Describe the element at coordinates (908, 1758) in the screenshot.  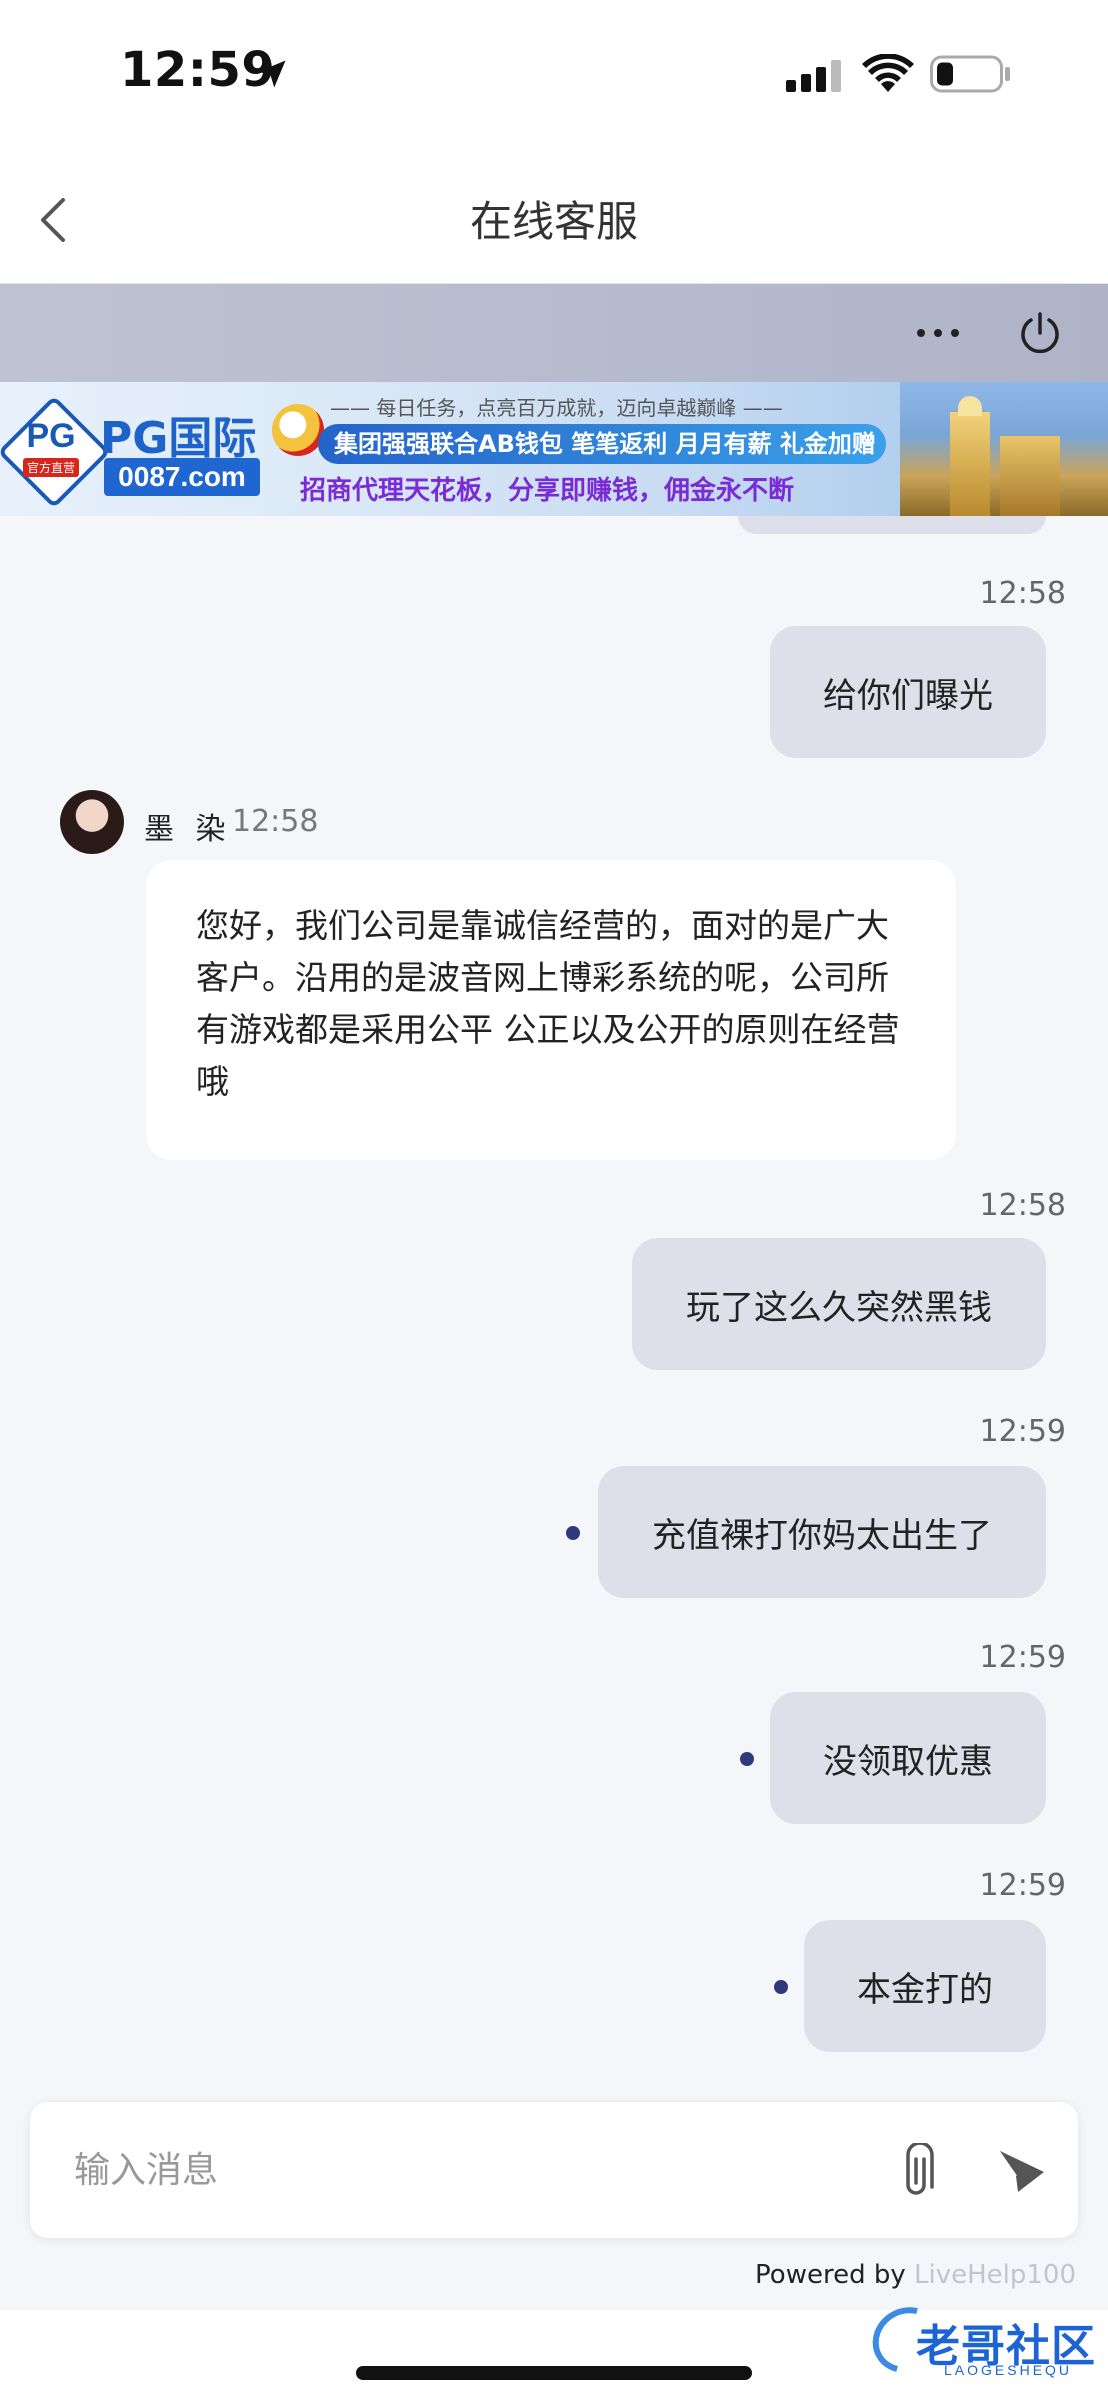
I see `outgoing-message: 没领取优惠` at that location.